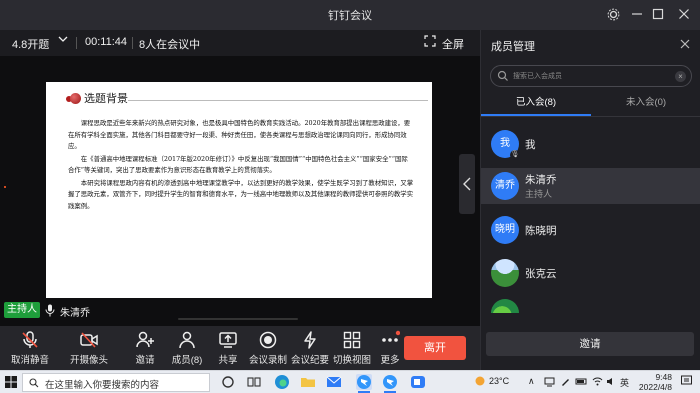  Describe the element at coordinates (390, 383) in the screenshot. I see `dingtalk-meeting-icon` at that location.